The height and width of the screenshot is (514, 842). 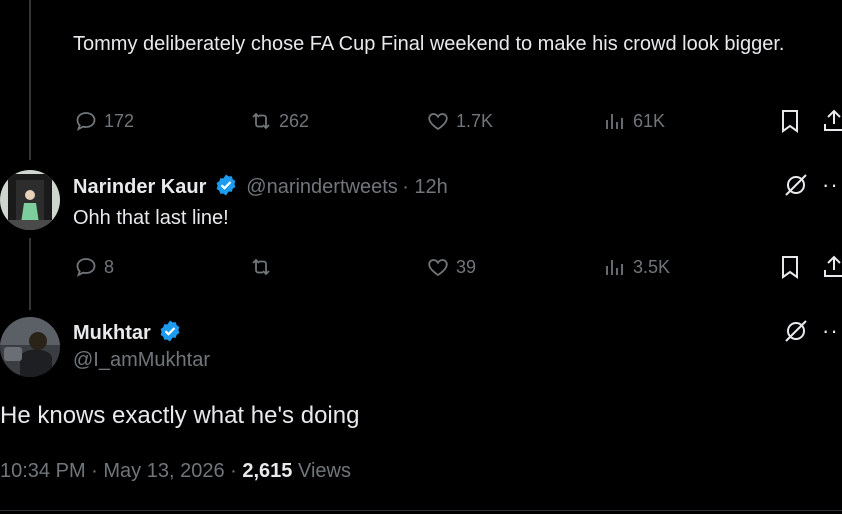 I want to click on tweet-2-header: Narinder Kaur @narindertweets · 12h, so click(x=260, y=186).